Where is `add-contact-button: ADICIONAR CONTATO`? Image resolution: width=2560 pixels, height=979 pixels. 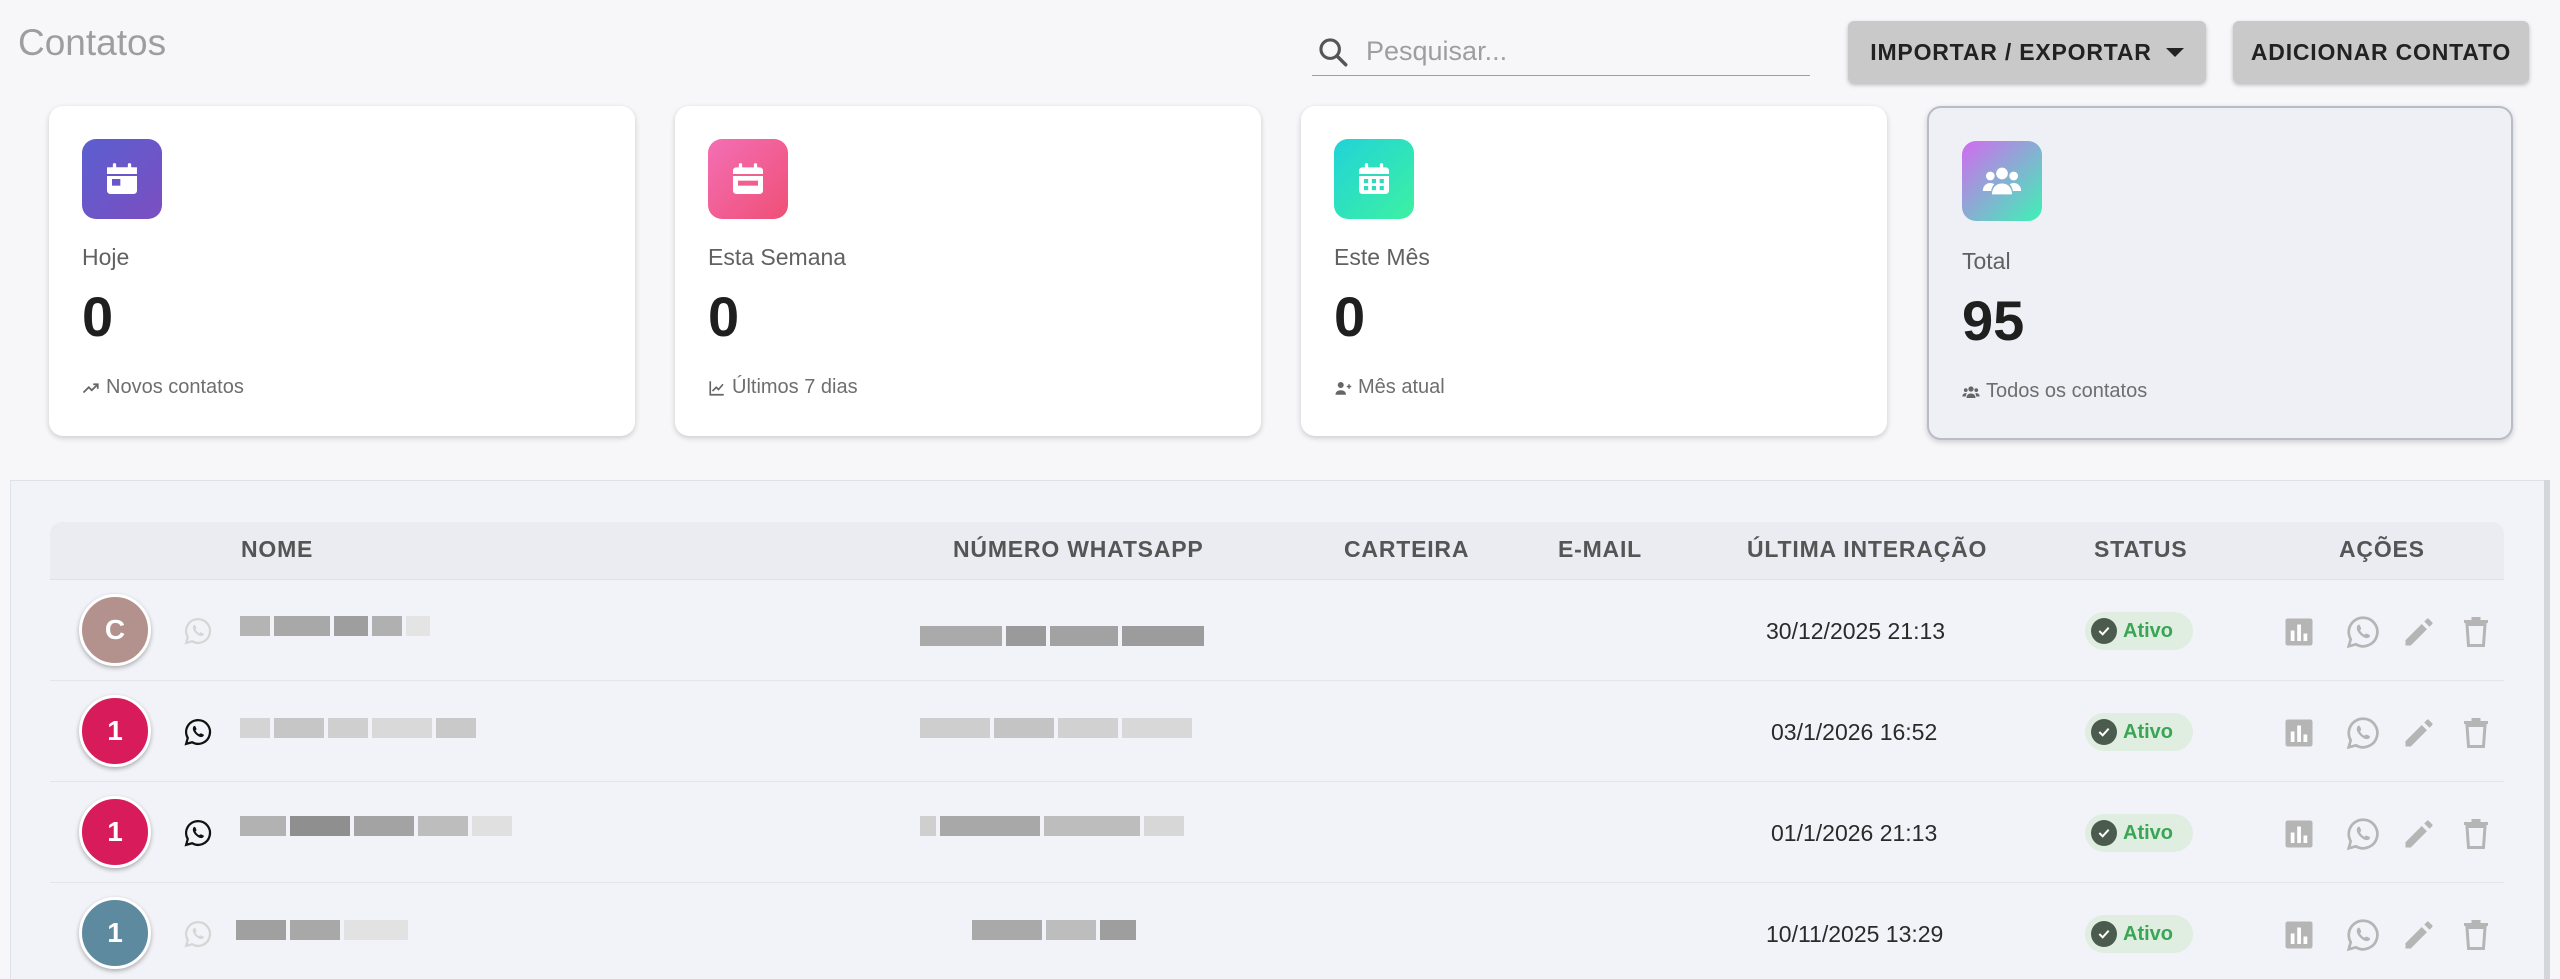 add-contact-button: ADICIONAR CONTATO is located at coordinates (2381, 52).